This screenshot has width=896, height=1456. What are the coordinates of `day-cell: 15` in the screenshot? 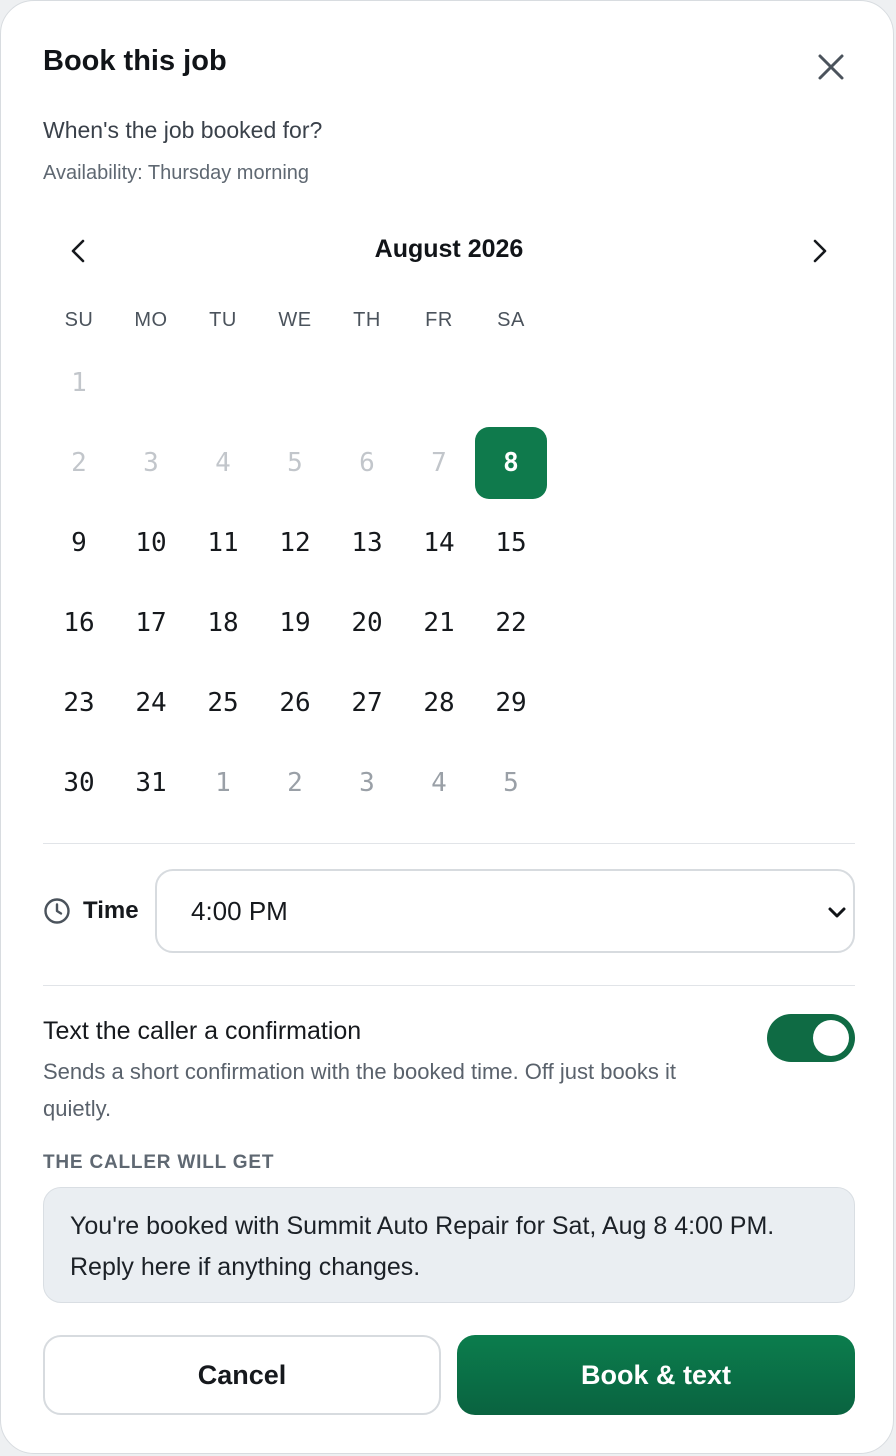 It's located at (511, 543).